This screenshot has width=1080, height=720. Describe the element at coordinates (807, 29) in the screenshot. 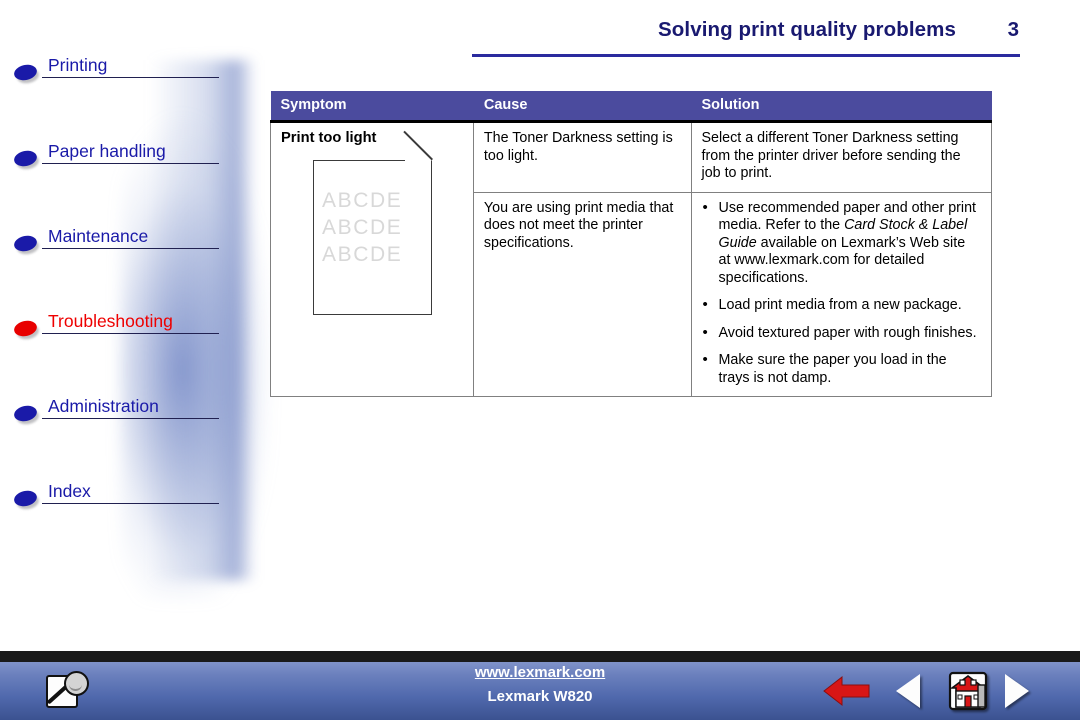

I see `page-title: Solving print quality problems` at that location.